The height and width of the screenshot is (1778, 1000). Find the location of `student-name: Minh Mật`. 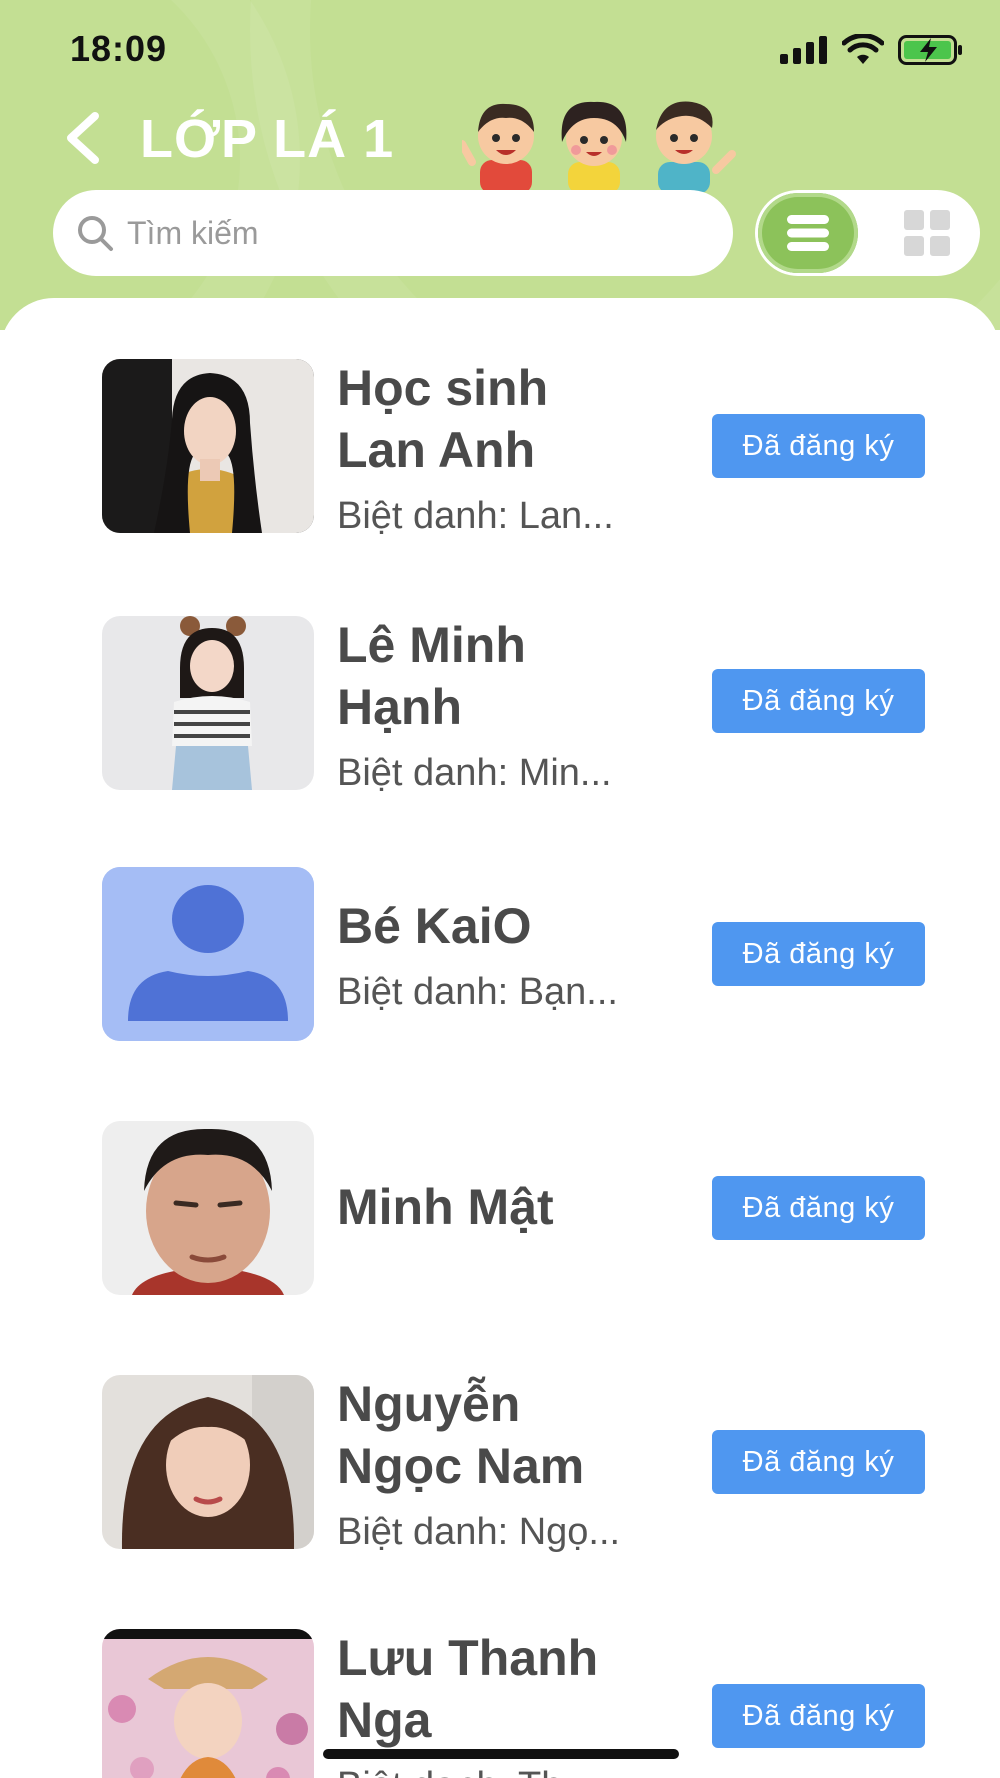

student-name: Minh Mật is located at coordinates (445, 1207).